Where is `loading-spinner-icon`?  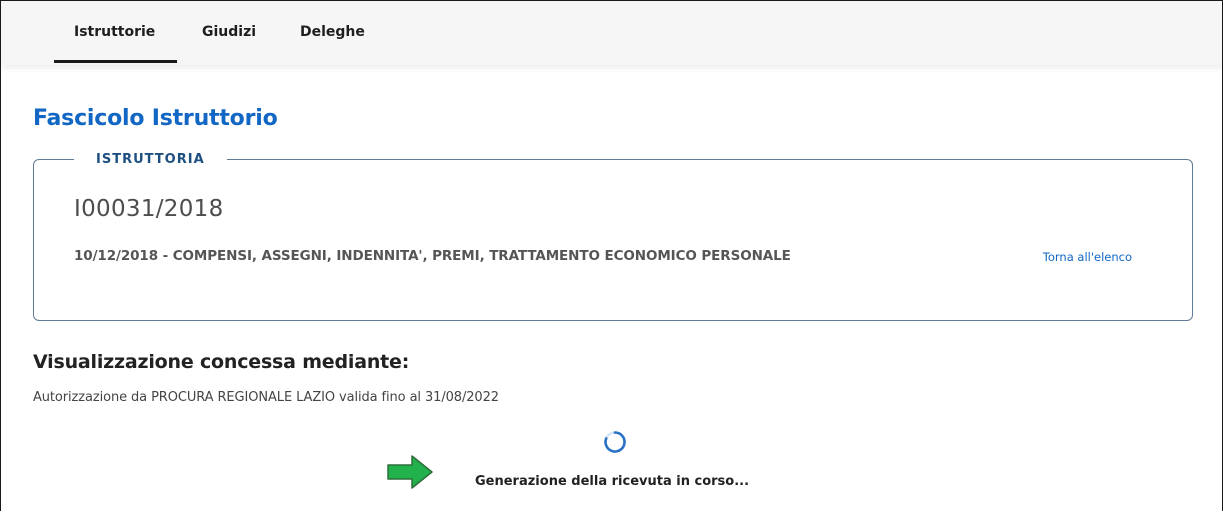 loading-spinner-icon is located at coordinates (615, 442).